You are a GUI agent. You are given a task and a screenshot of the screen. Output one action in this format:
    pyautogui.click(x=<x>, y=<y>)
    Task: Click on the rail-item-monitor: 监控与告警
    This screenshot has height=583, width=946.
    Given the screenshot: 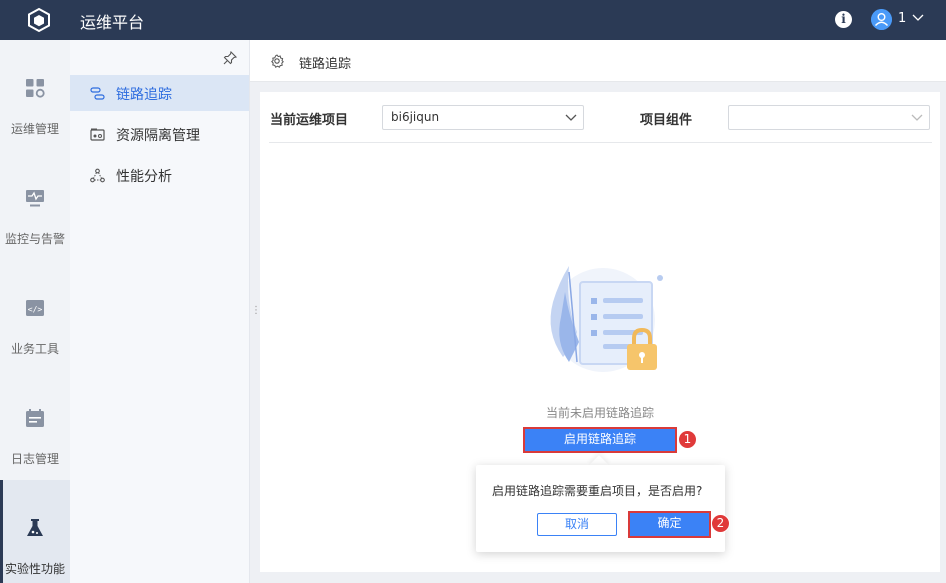 What is the action you would take?
    pyautogui.click(x=35, y=205)
    